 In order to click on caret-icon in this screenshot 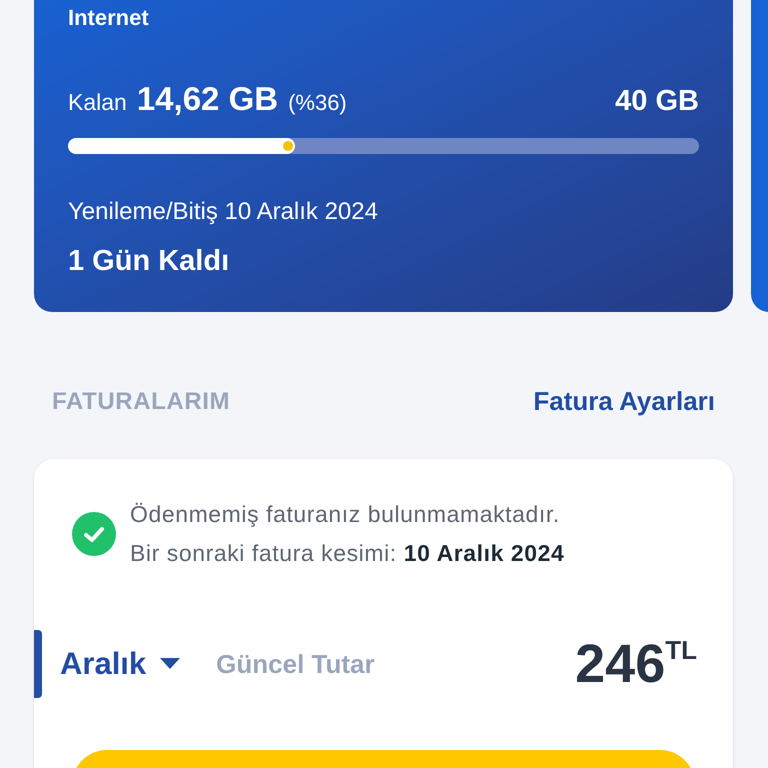, I will do `click(170, 664)`.